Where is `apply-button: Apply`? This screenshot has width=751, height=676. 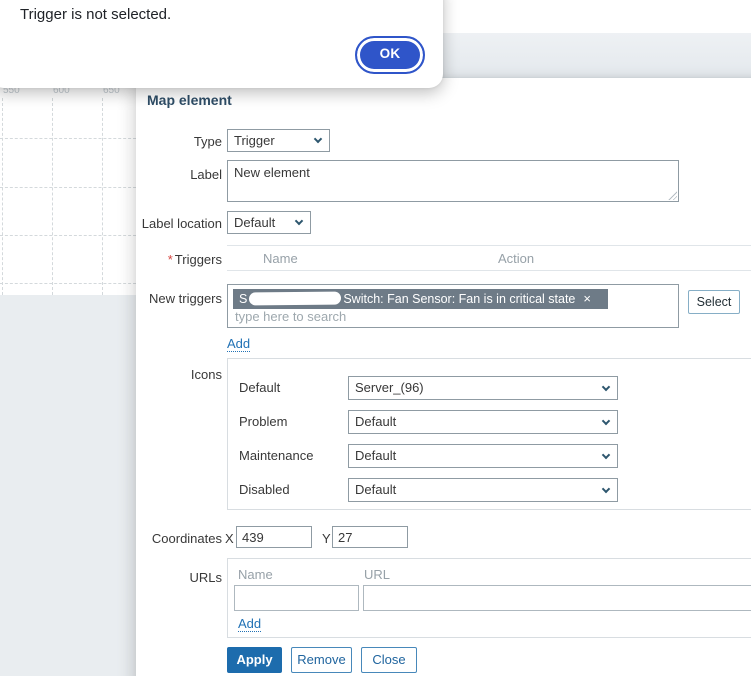 apply-button: Apply is located at coordinates (254, 660).